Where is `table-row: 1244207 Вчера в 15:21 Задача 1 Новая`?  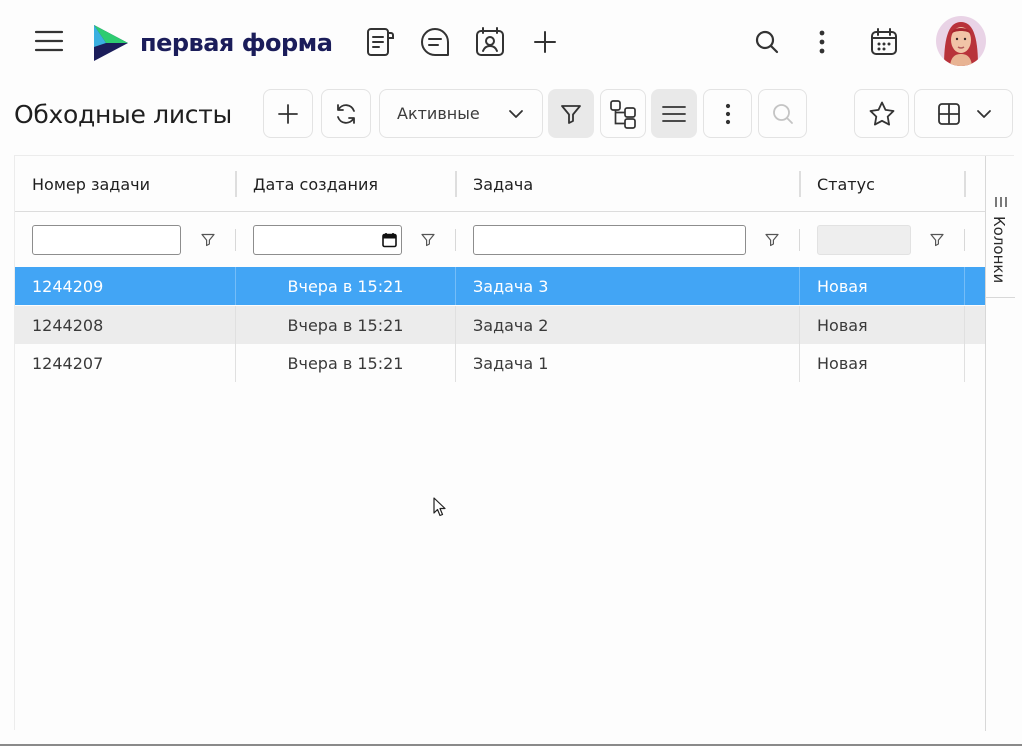 table-row: 1244207 Вчера в 15:21 Задача 1 Новая is located at coordinates (500, 363).